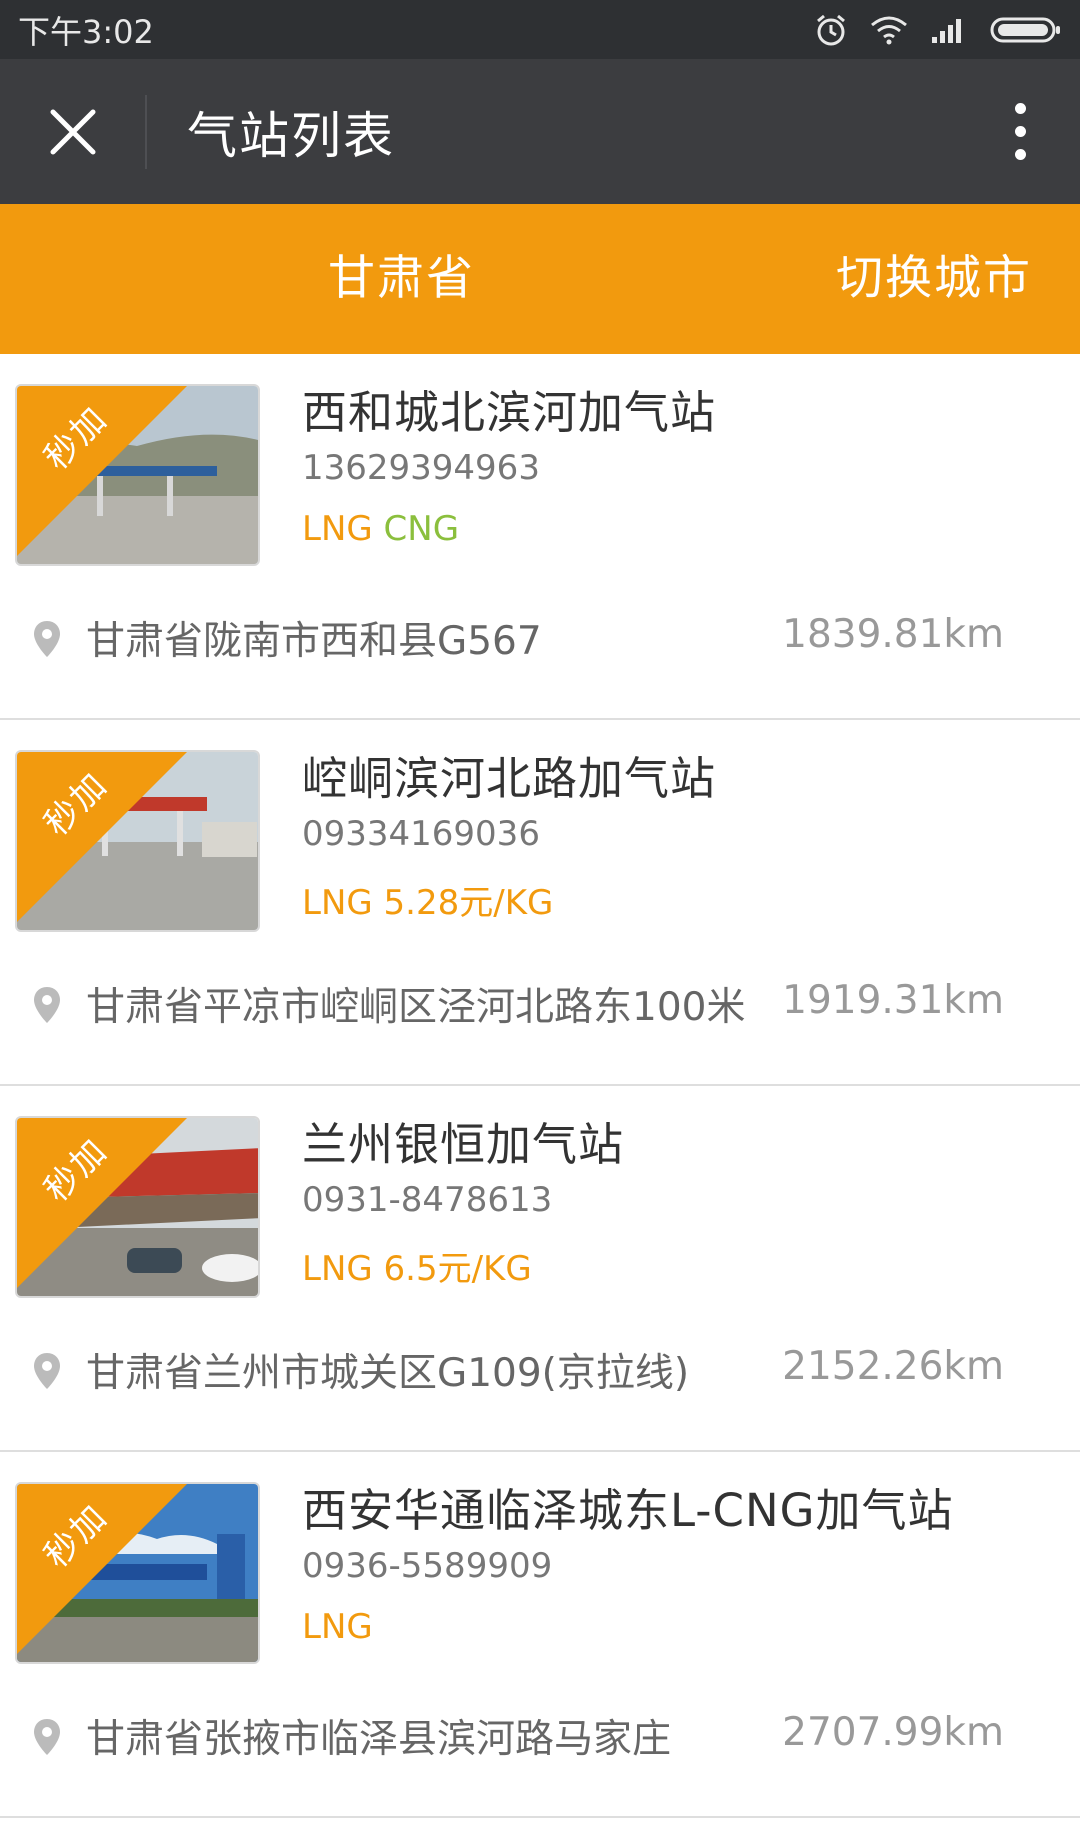  I want to click on close-button, so click(72, 131).